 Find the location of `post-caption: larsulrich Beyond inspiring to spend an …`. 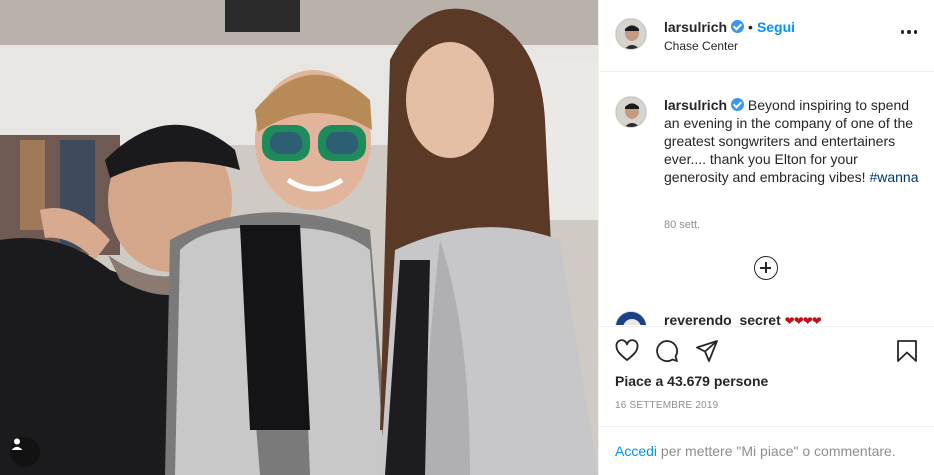

post-caption: larsulrich Beyond inspiring to spend an … is located at coordinates (792, 141).